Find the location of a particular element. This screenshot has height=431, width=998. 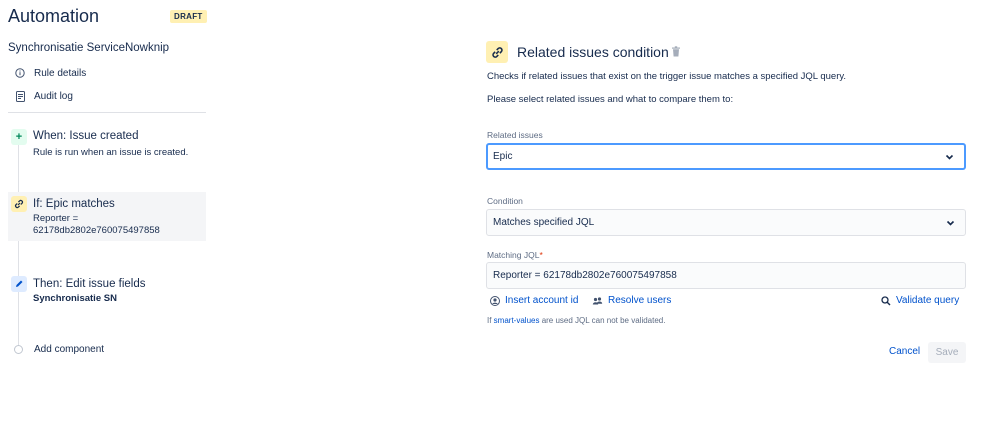

step-description: Rule is run when an issue is created. is located at coordinates (111, 152).